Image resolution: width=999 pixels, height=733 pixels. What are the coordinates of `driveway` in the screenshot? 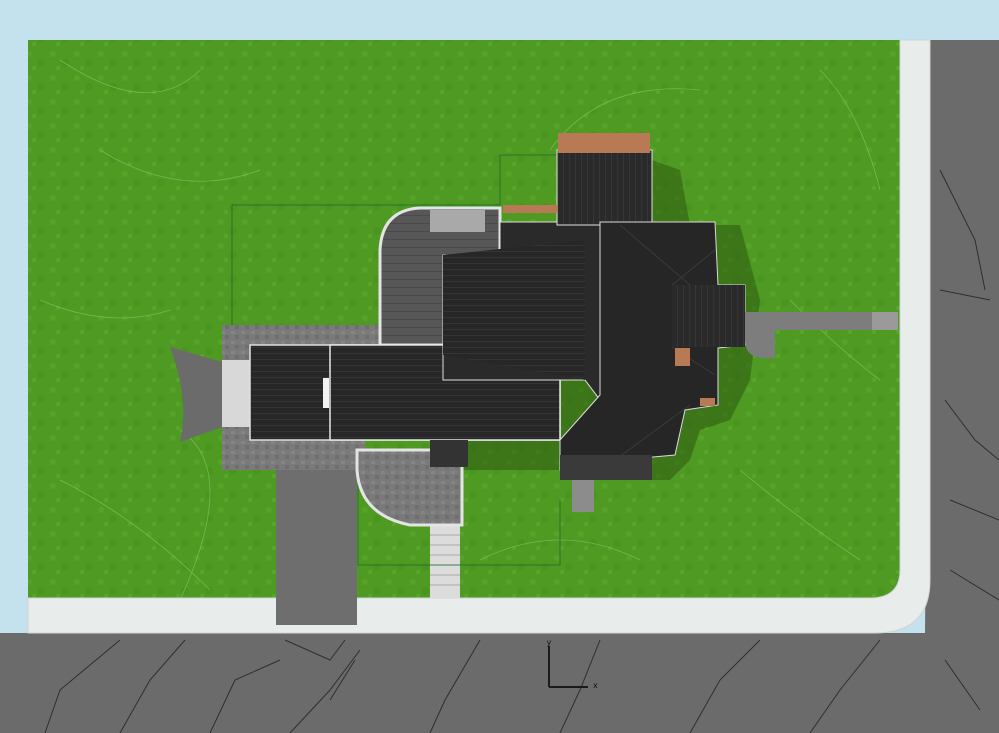 It's located at (316, 547).